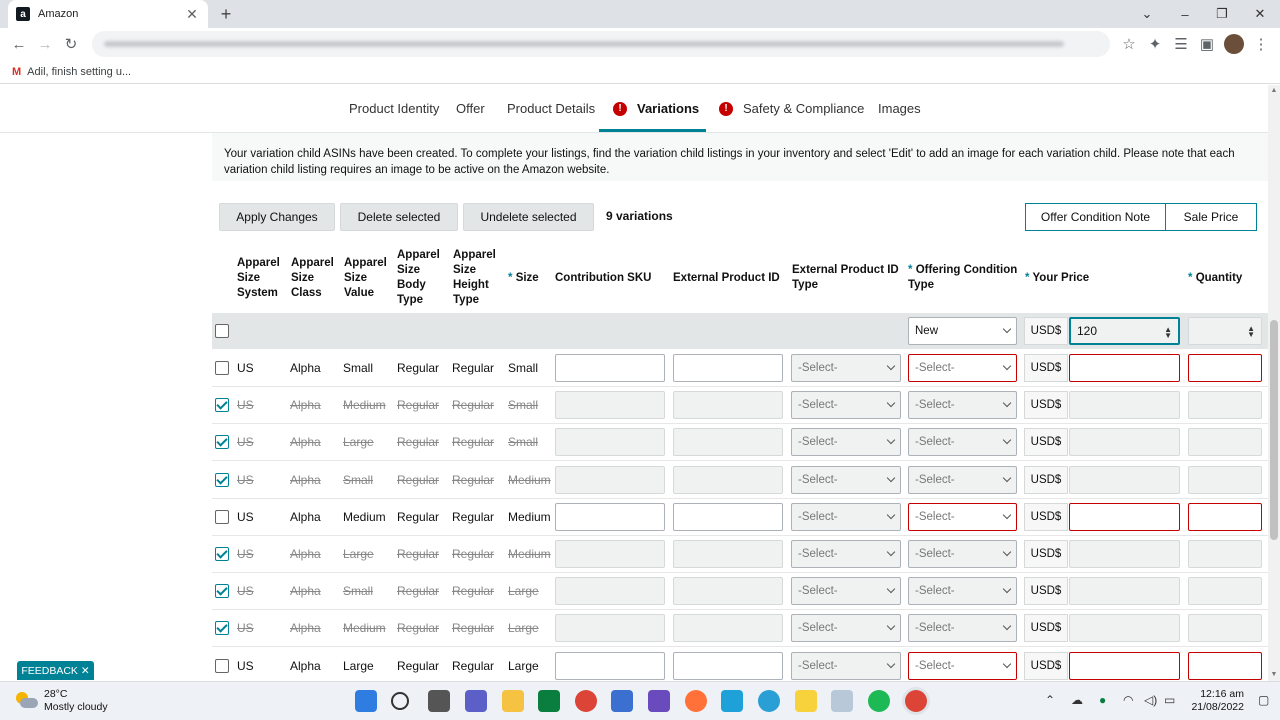  Describe the element at coordinates (1155, 44) in the screenshot. I see `extensions-icon: ✦` at that location.